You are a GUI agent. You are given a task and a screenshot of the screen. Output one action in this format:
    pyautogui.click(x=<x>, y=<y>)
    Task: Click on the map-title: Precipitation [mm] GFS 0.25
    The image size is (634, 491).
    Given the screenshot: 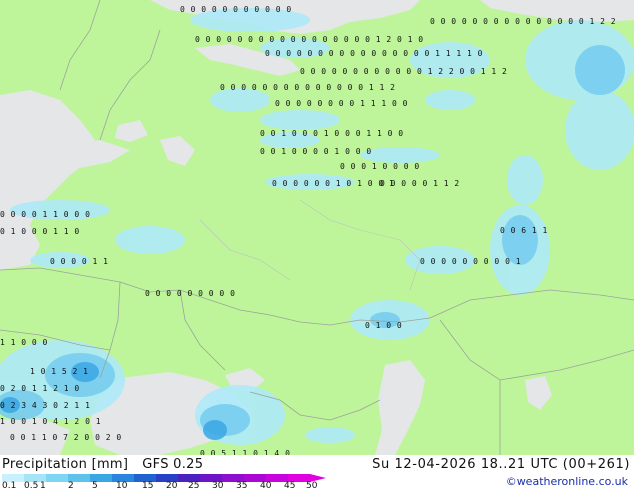 What is the action you would take?
    pyautogui.click(x=109, y=464)
    